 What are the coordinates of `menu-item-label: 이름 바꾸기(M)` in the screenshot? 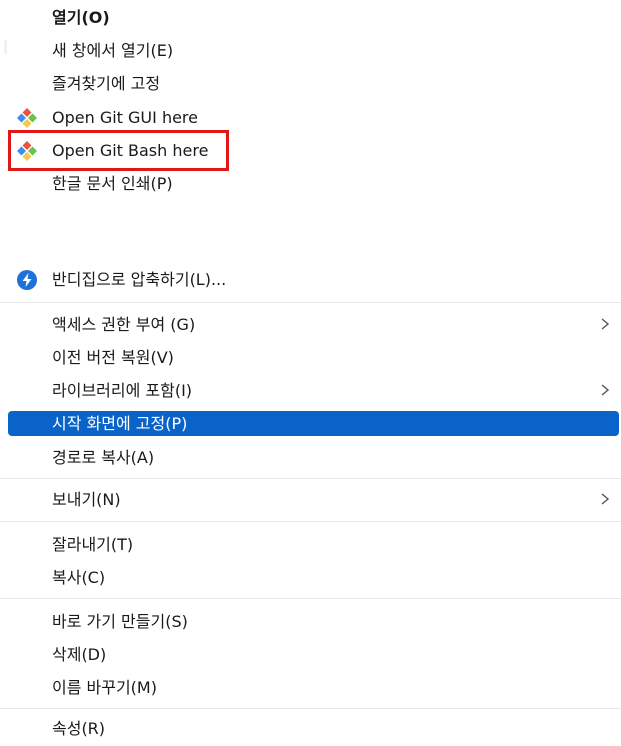 It's located at (104, 687).